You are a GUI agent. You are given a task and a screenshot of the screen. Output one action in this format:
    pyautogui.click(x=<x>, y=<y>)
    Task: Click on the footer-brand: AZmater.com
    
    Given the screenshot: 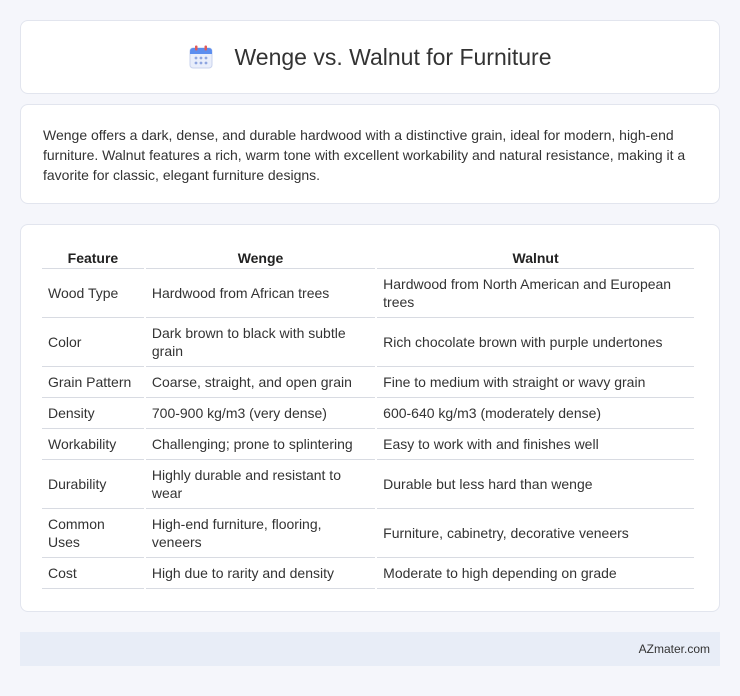 What is the action you would take?
    pyautogui.click(x=674, y=649)
    